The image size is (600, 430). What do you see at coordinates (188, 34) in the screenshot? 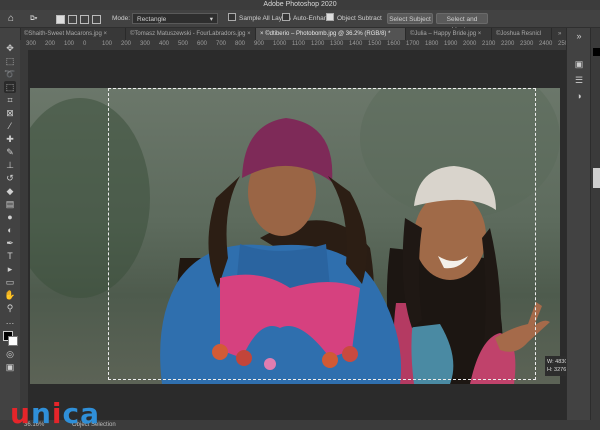
I see `tab-label: ©Tomasz Matuszewski - FourLabradors.jpg` at bounding box center [188, 34].